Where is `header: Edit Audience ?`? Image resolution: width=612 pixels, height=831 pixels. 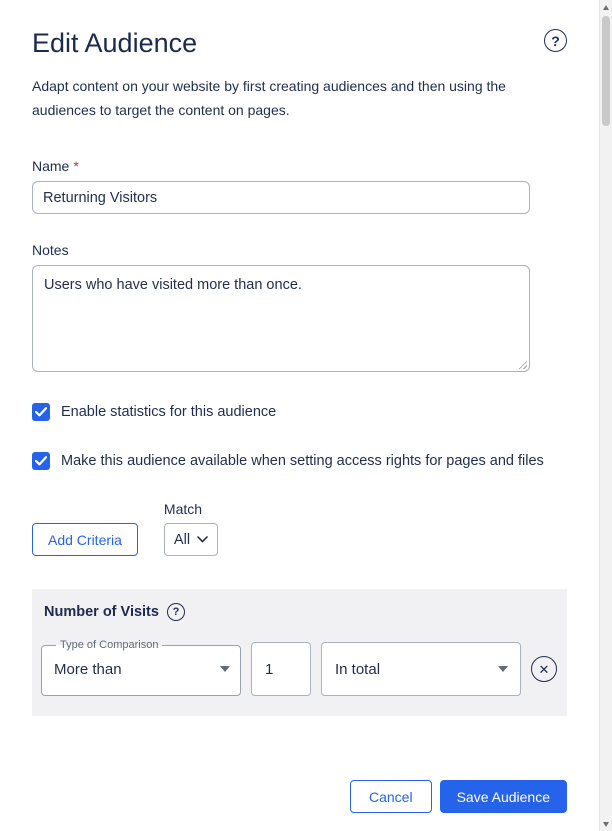
header: Edit Audience ? is located at coordinates (299, 43).